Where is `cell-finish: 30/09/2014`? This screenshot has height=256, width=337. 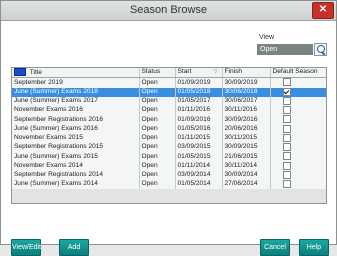 cell-finish: 30/09/2014 is located at coordinates (246, 175).